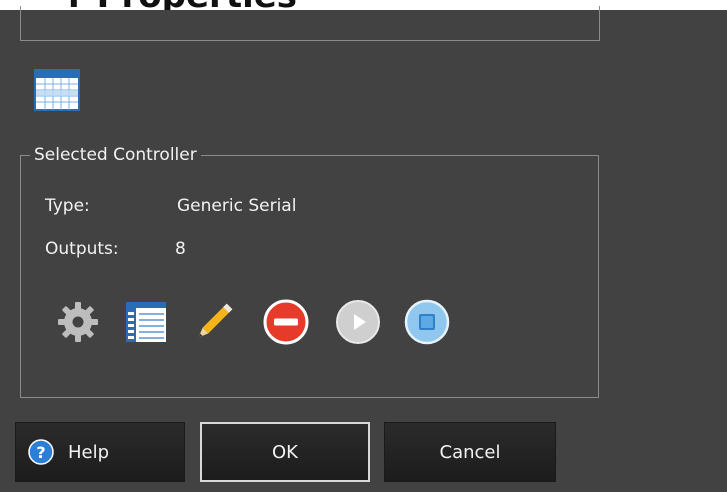  What do you see at coordinates (237, 206) in the screenshot?
I see `type-value: Generic Serial` at bounding box center [237, 206].